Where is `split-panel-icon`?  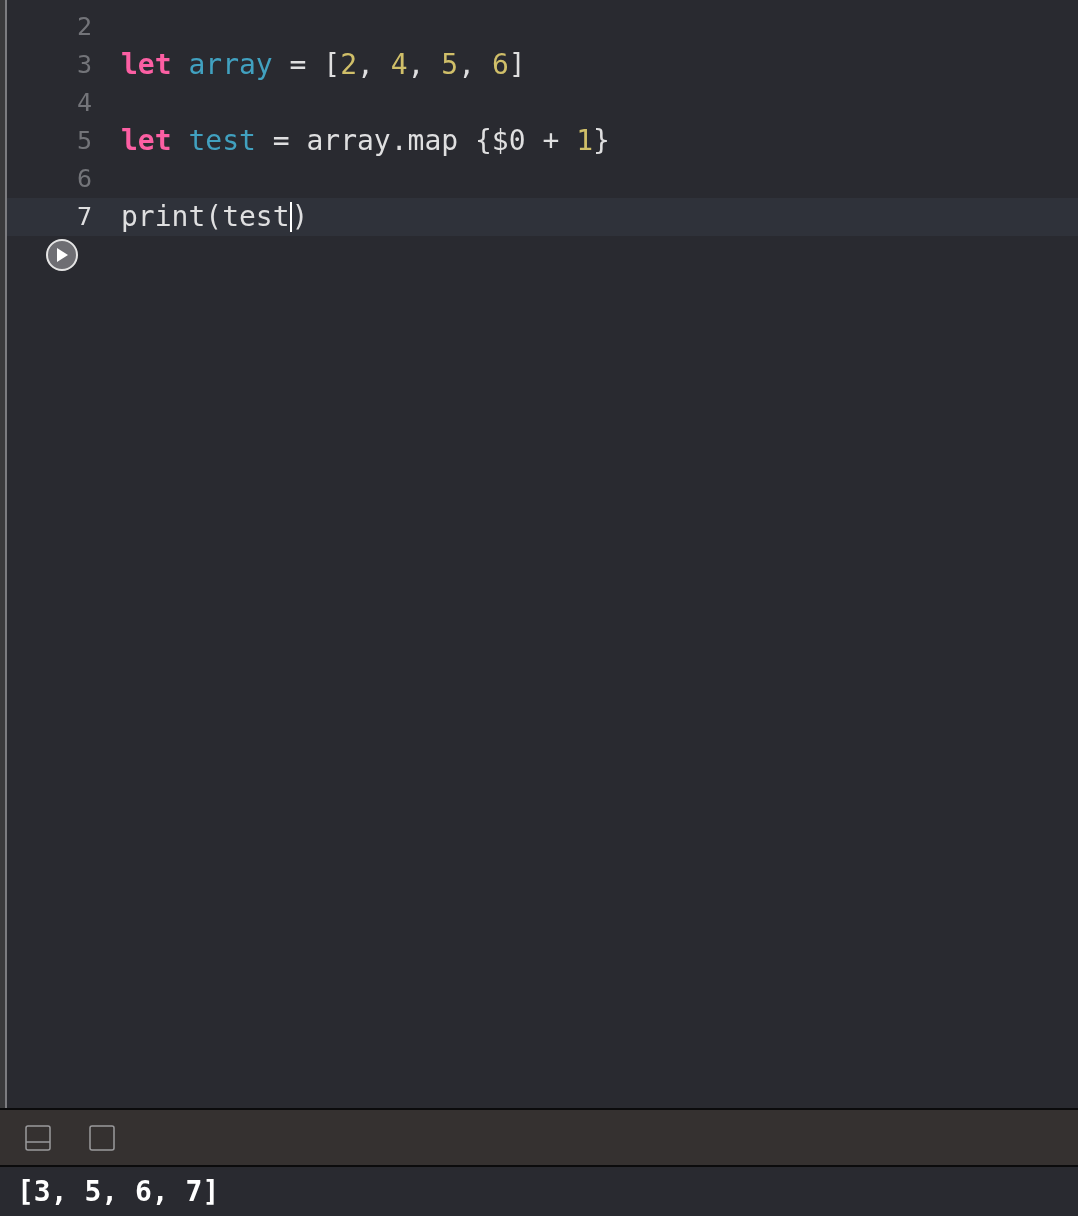
split-panel-icon is located at coordinates (38, 1137).